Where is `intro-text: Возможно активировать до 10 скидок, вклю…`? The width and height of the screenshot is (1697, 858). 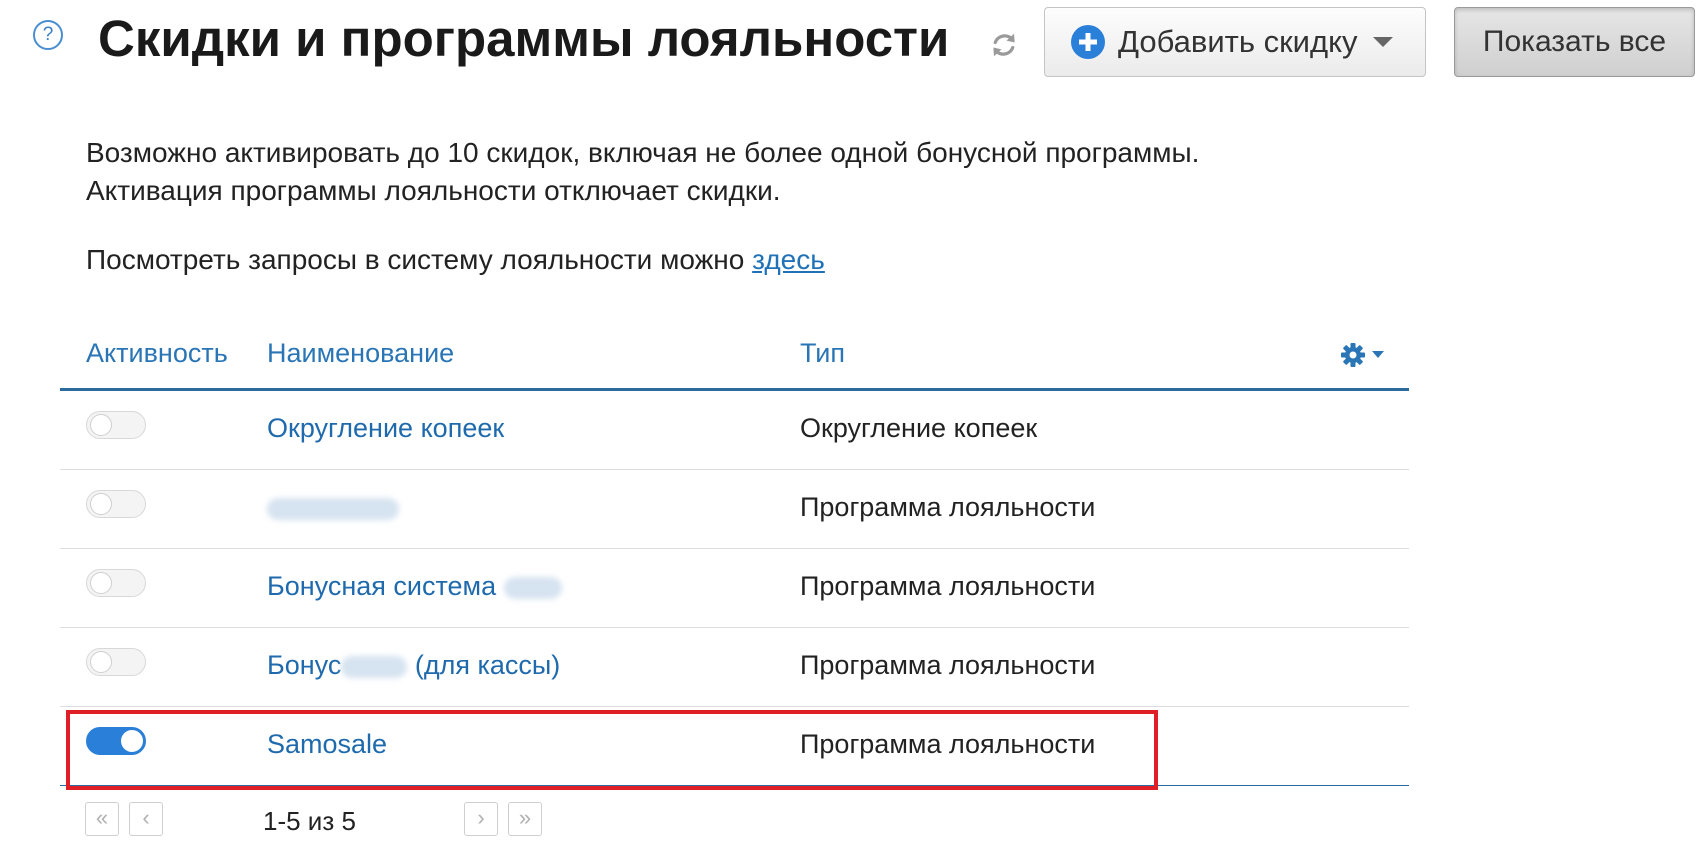 intro-text: Возможно активировать до 10 скидок, вклю… is located at coordinates (642, 172).